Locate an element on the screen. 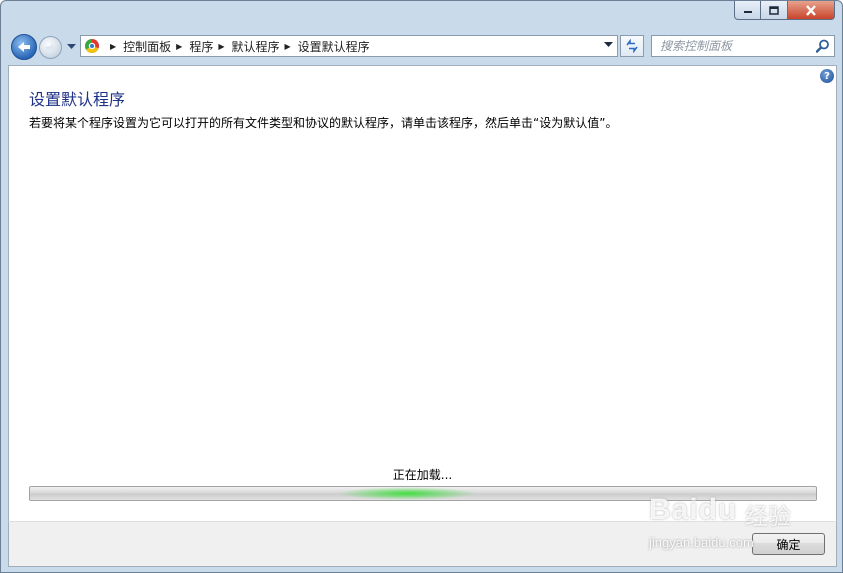 This screenshot has width=843, height=573. maximize-icon is located at coordinates (774, 10).